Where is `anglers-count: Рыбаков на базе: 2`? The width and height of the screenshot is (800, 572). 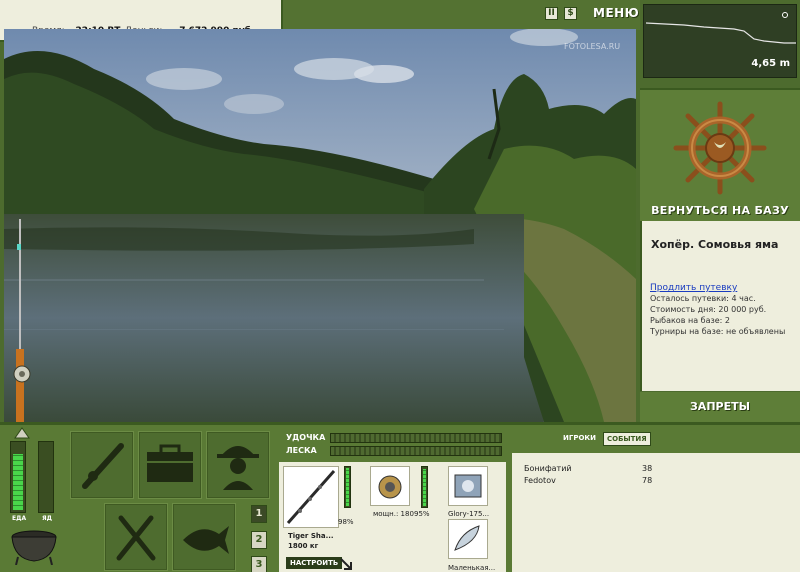 anglers-count: Рыбаков на базе: 2 is located at coordinates (690, 320).